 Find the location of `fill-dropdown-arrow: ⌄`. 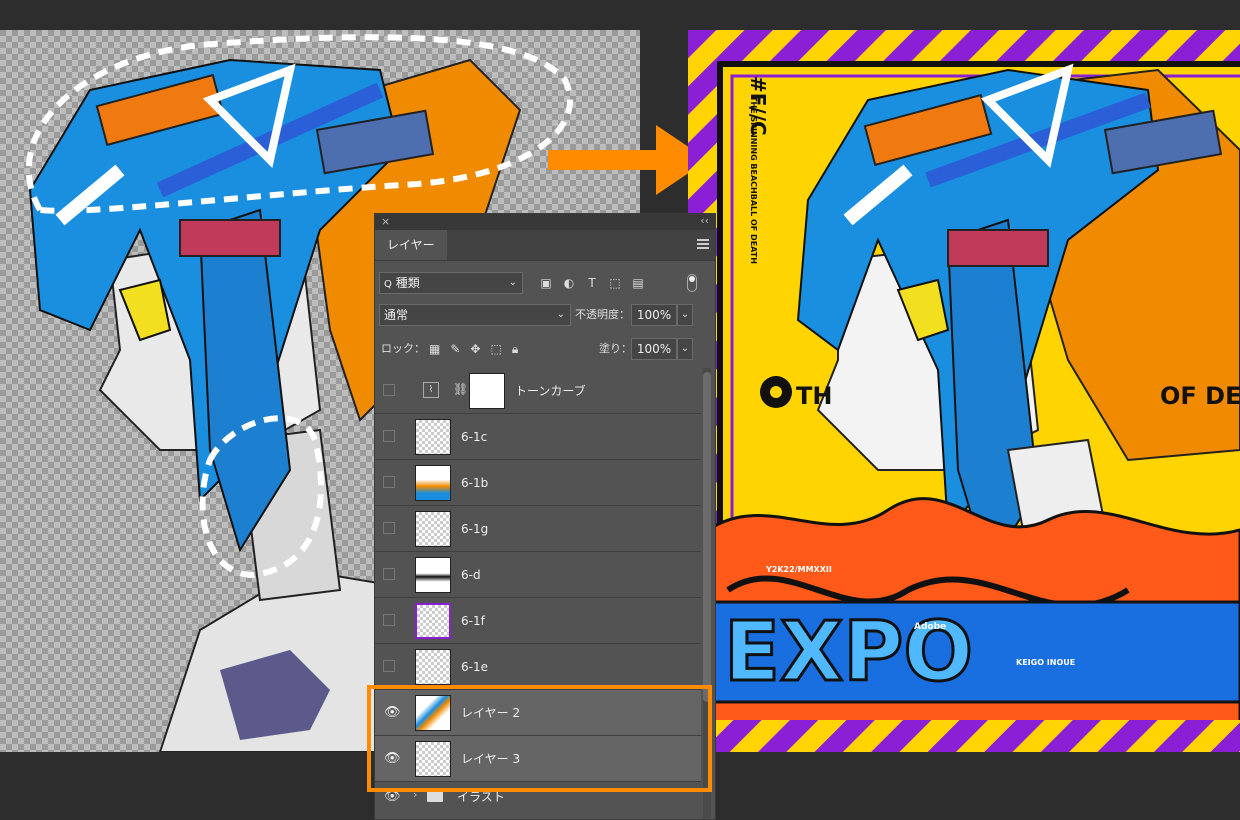

fill-dropdown-arrow: ⌄ is located at coordinates (685, 349).